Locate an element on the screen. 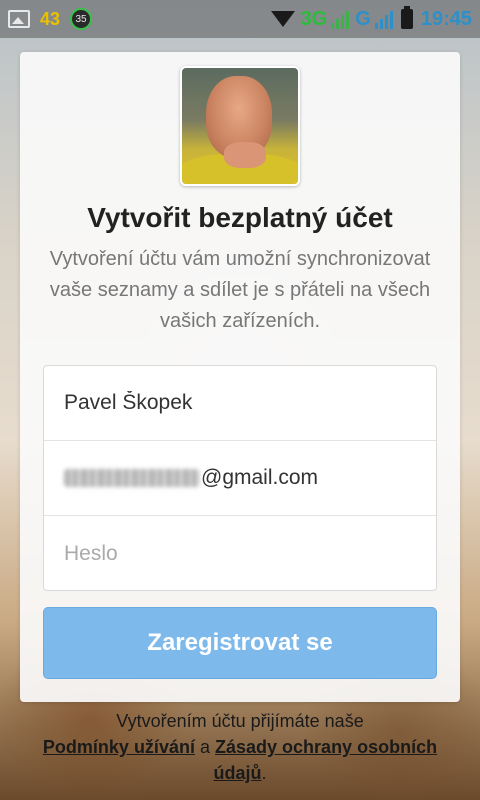 The height and width of the screenshot is (800, 480). network-3g-label: 3G is located at coordinates (314, 18).